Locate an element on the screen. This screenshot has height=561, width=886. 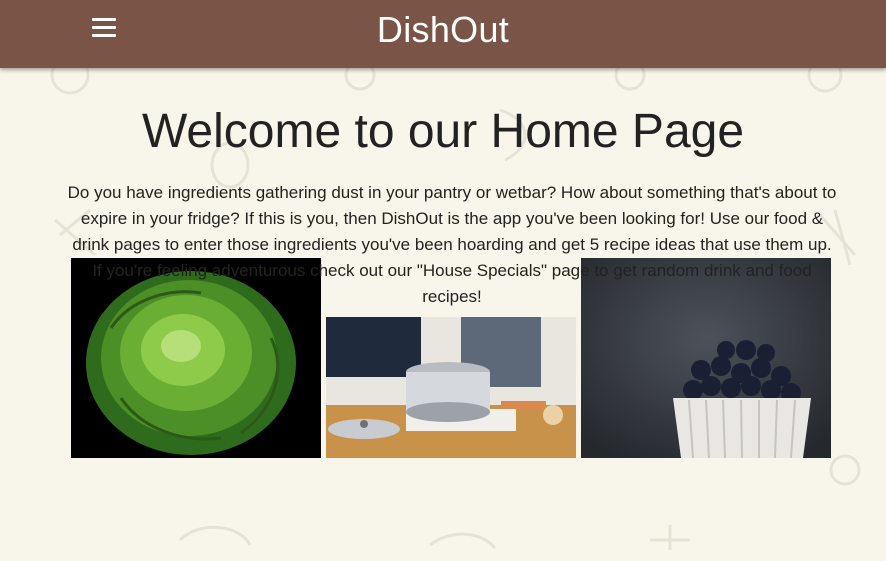
cooking-pot-image is located at coordinates (451, 387).